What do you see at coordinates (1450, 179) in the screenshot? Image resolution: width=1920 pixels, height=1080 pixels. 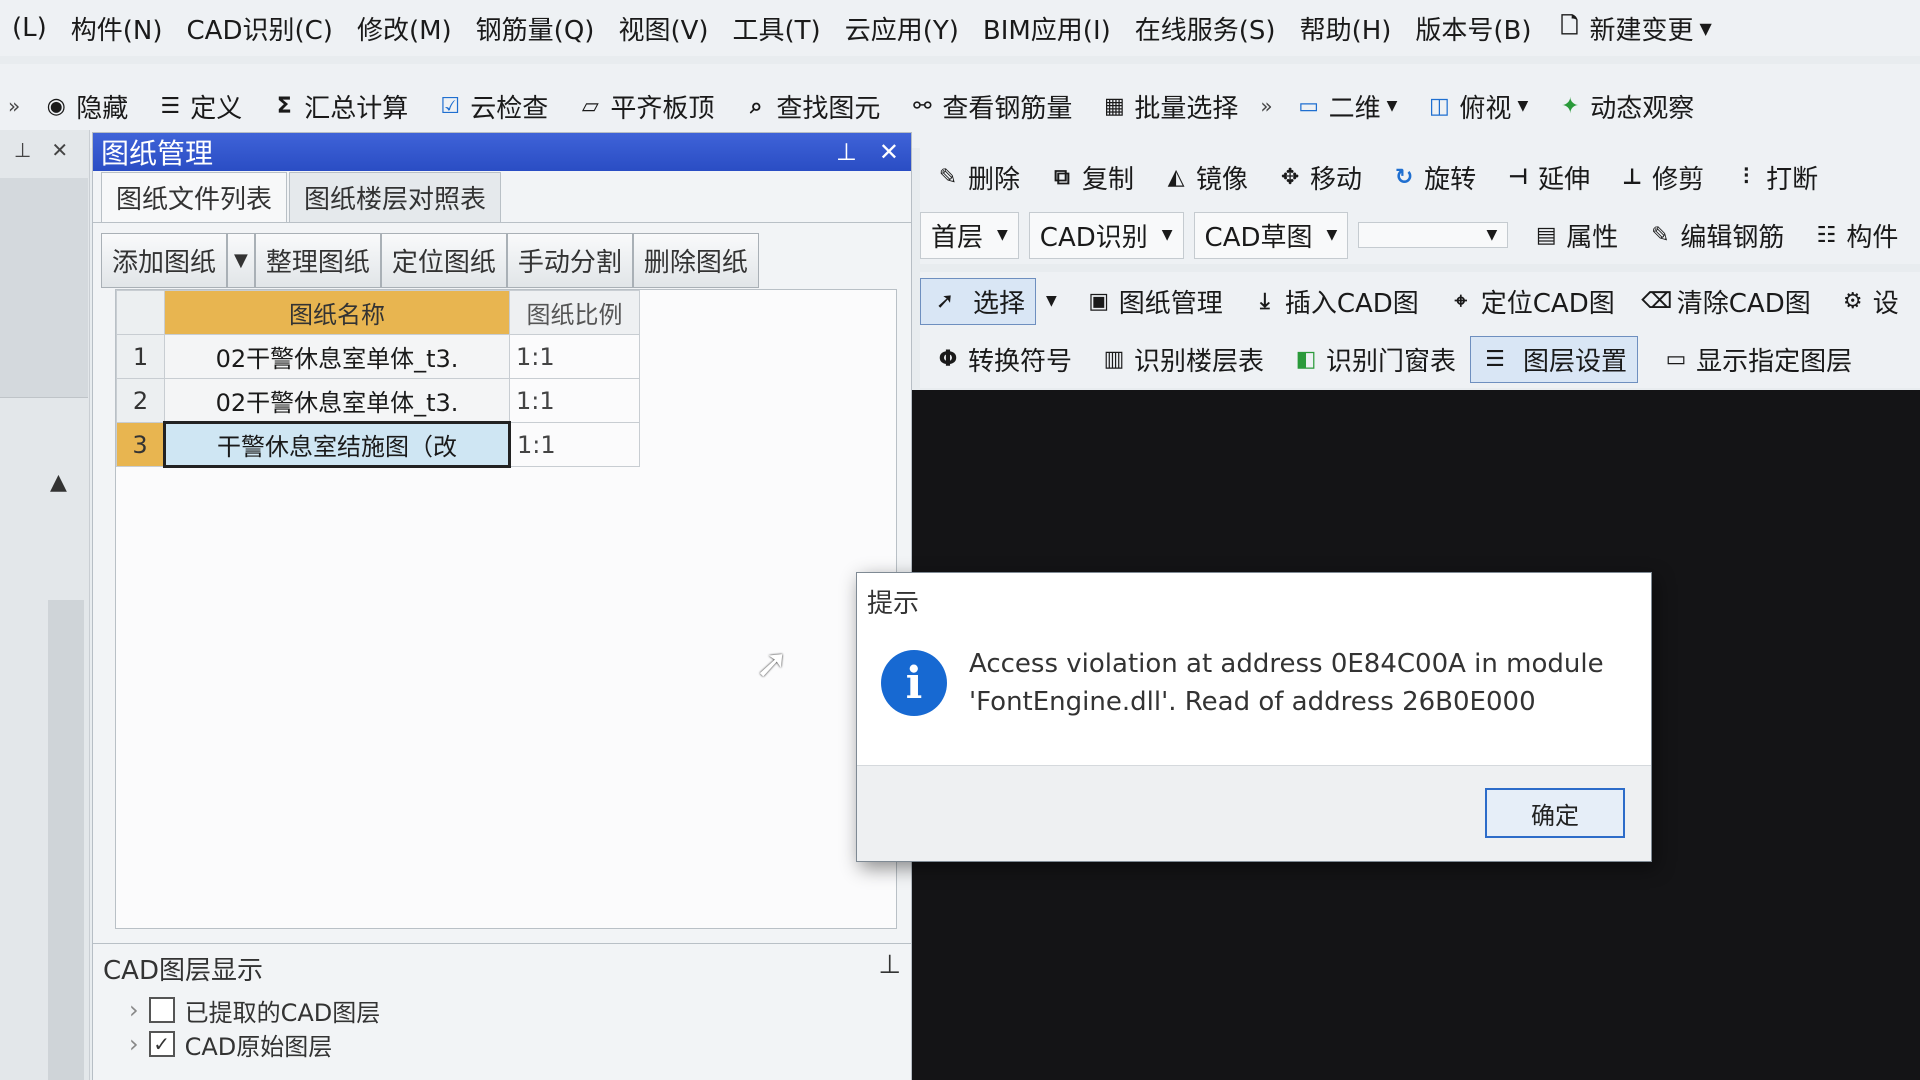 I see `rotate-label: 旋转` at bounding box center [1450, 179].